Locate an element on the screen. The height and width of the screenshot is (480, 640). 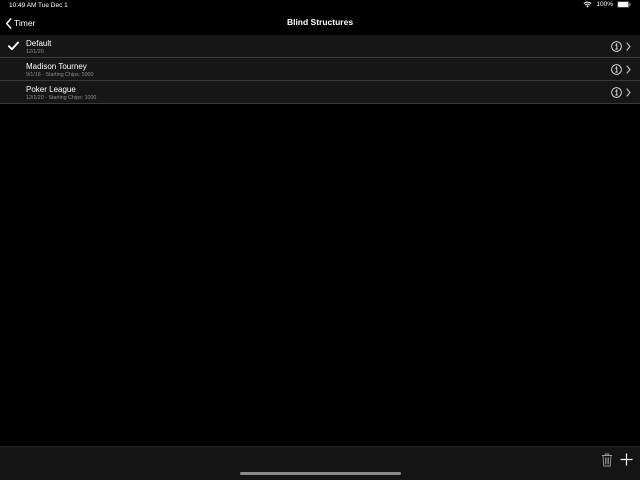
structure-subtitle: 12/1/20 - Starting Chips: 1000 is located at coordinates (61, 98).